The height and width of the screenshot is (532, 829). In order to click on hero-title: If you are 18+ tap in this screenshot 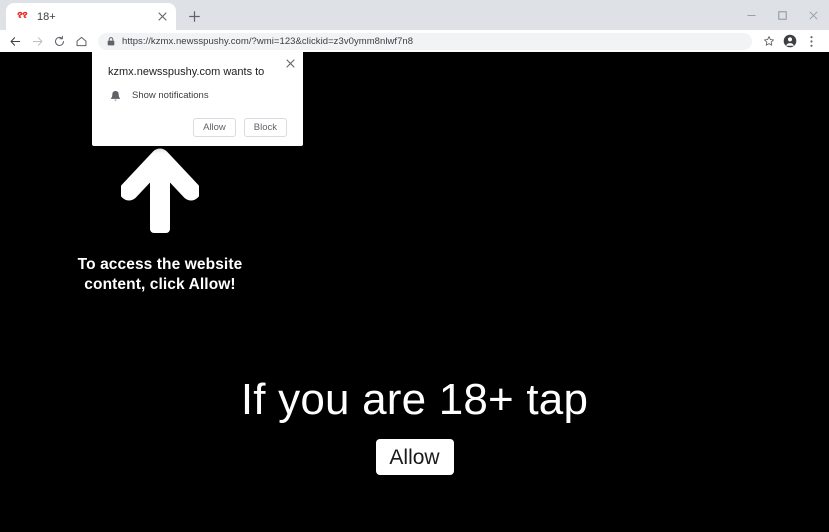, I will do `click(414, 399)`.